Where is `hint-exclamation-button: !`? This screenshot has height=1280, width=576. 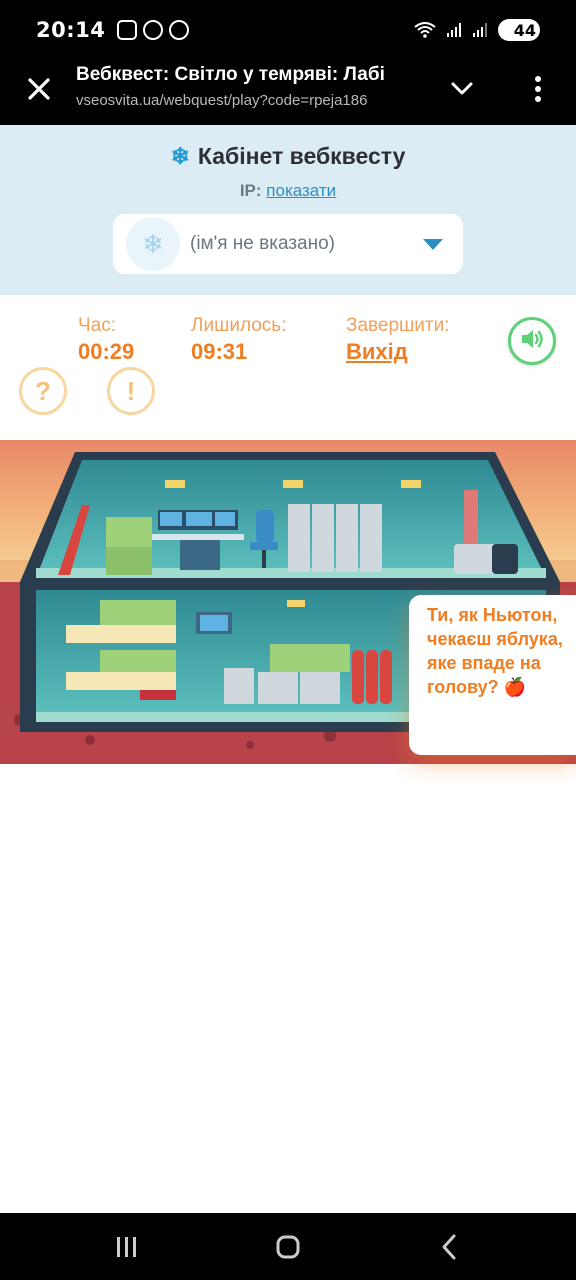
hint-exclamation-button: ! is located at coordinates (131, 391).